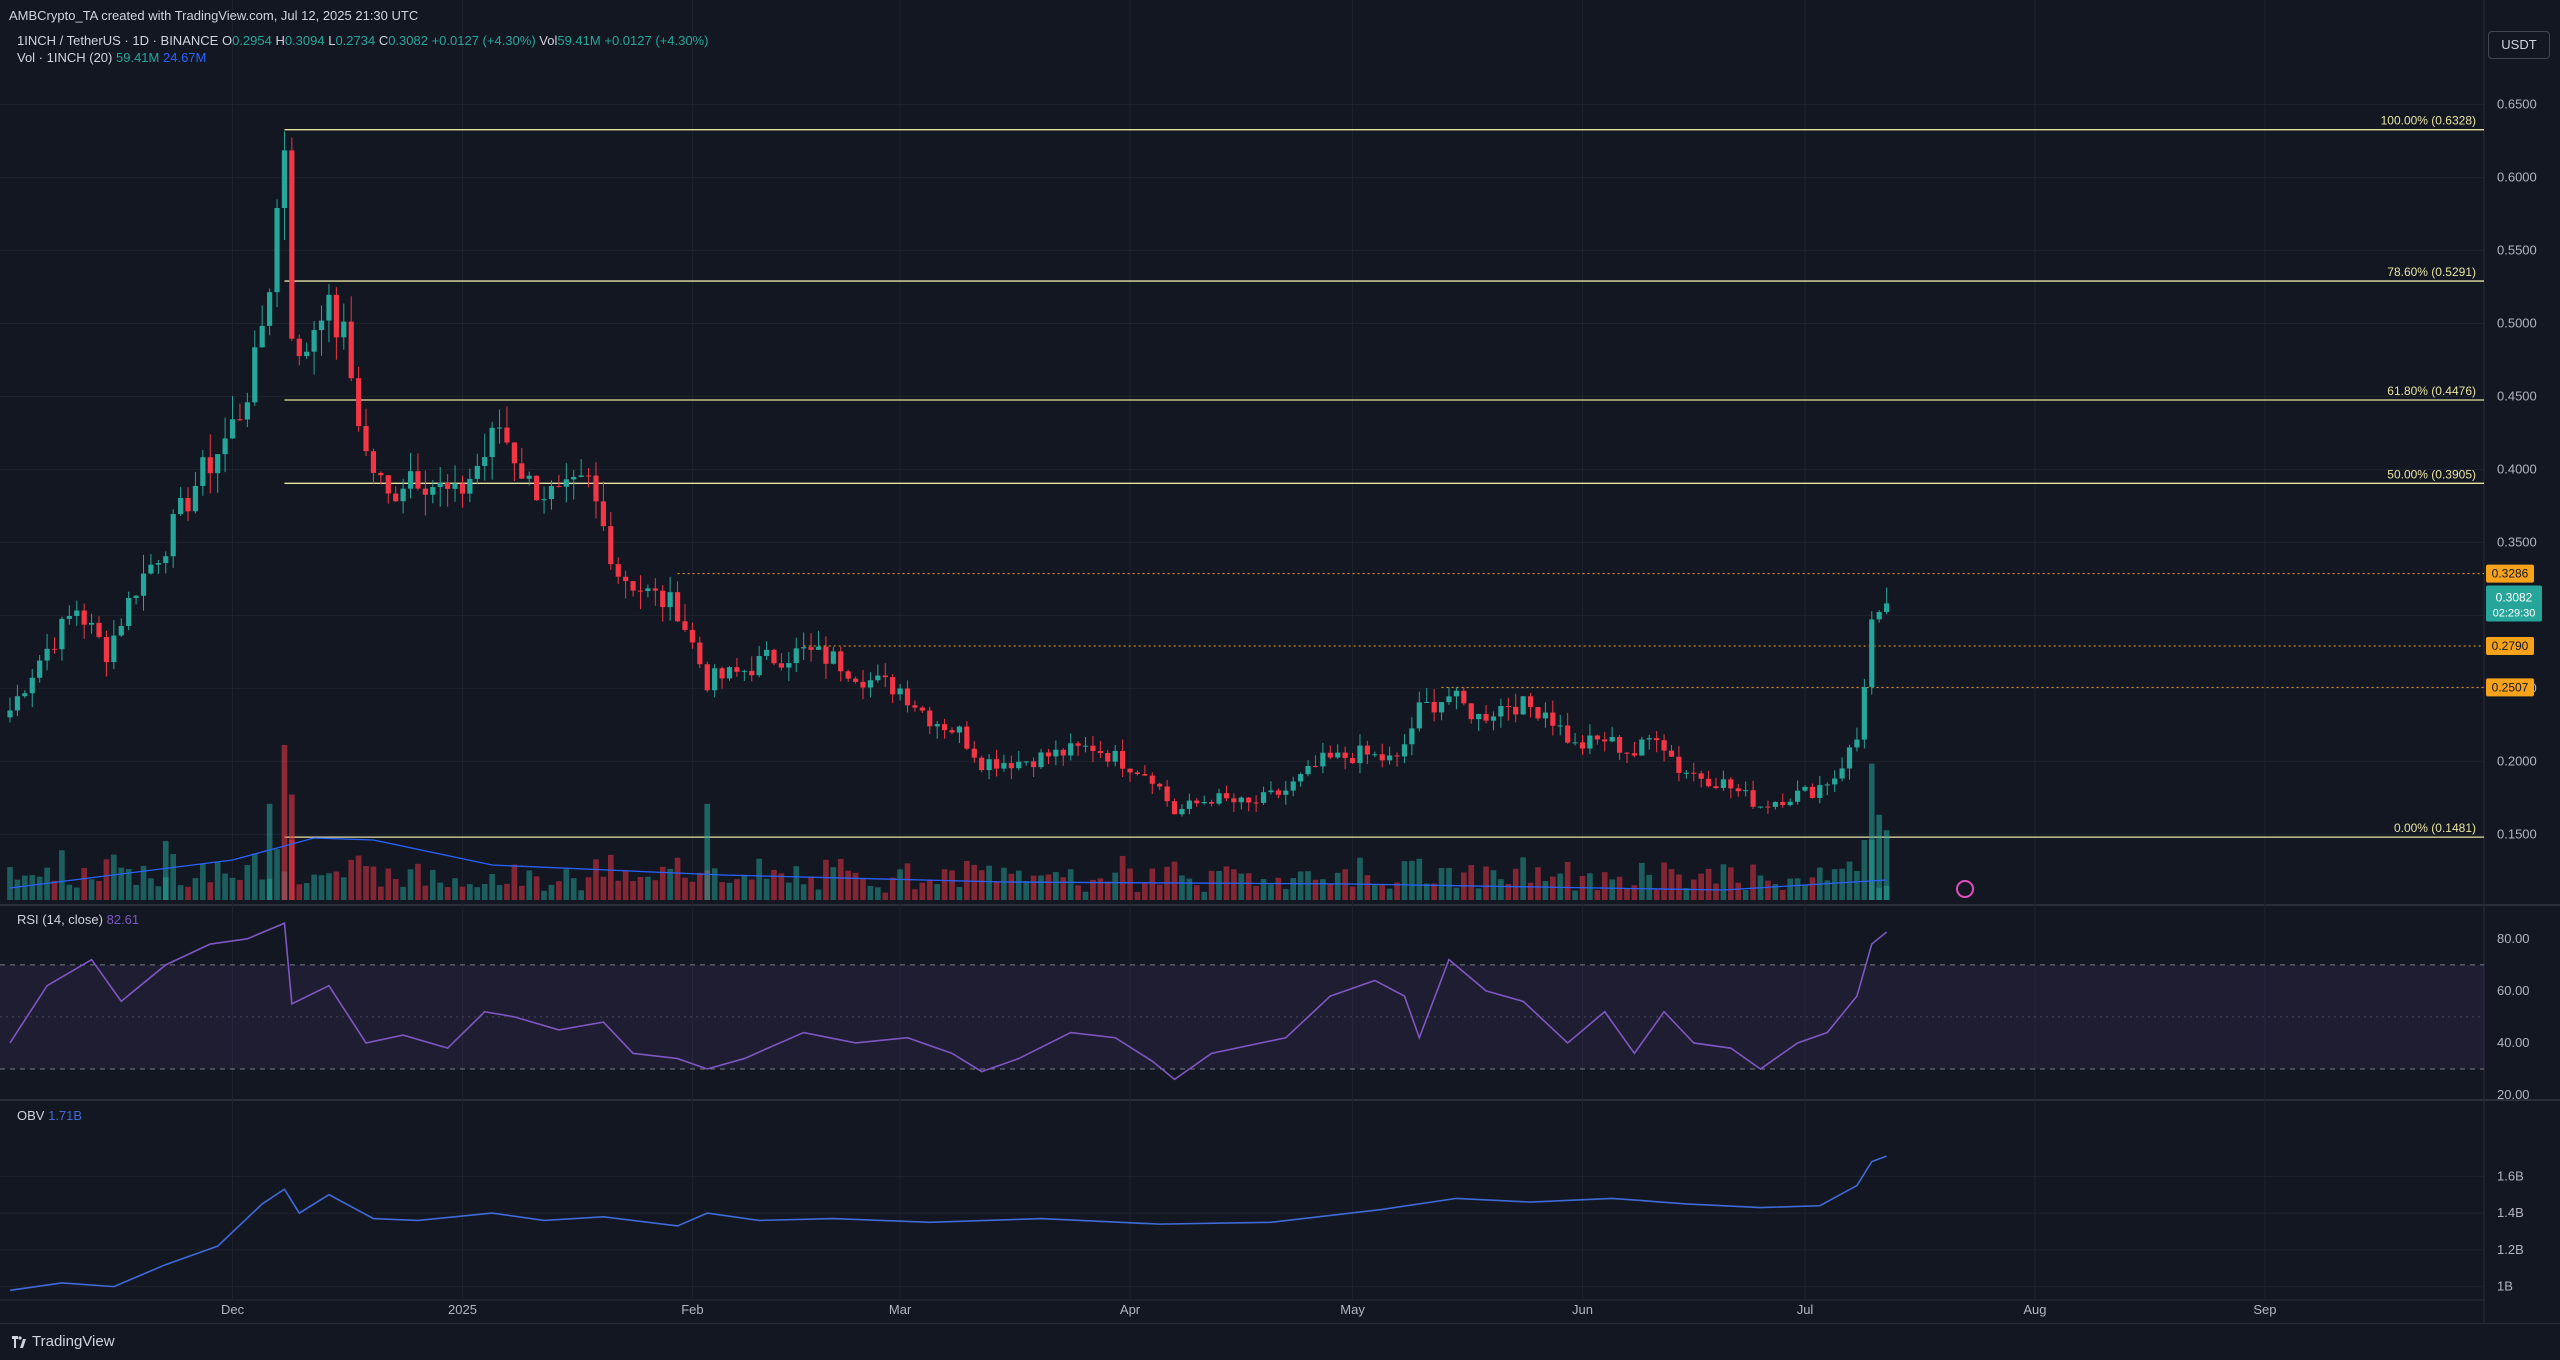  I want to click on price-tick-label: 0.6500, so click(2517, 104).